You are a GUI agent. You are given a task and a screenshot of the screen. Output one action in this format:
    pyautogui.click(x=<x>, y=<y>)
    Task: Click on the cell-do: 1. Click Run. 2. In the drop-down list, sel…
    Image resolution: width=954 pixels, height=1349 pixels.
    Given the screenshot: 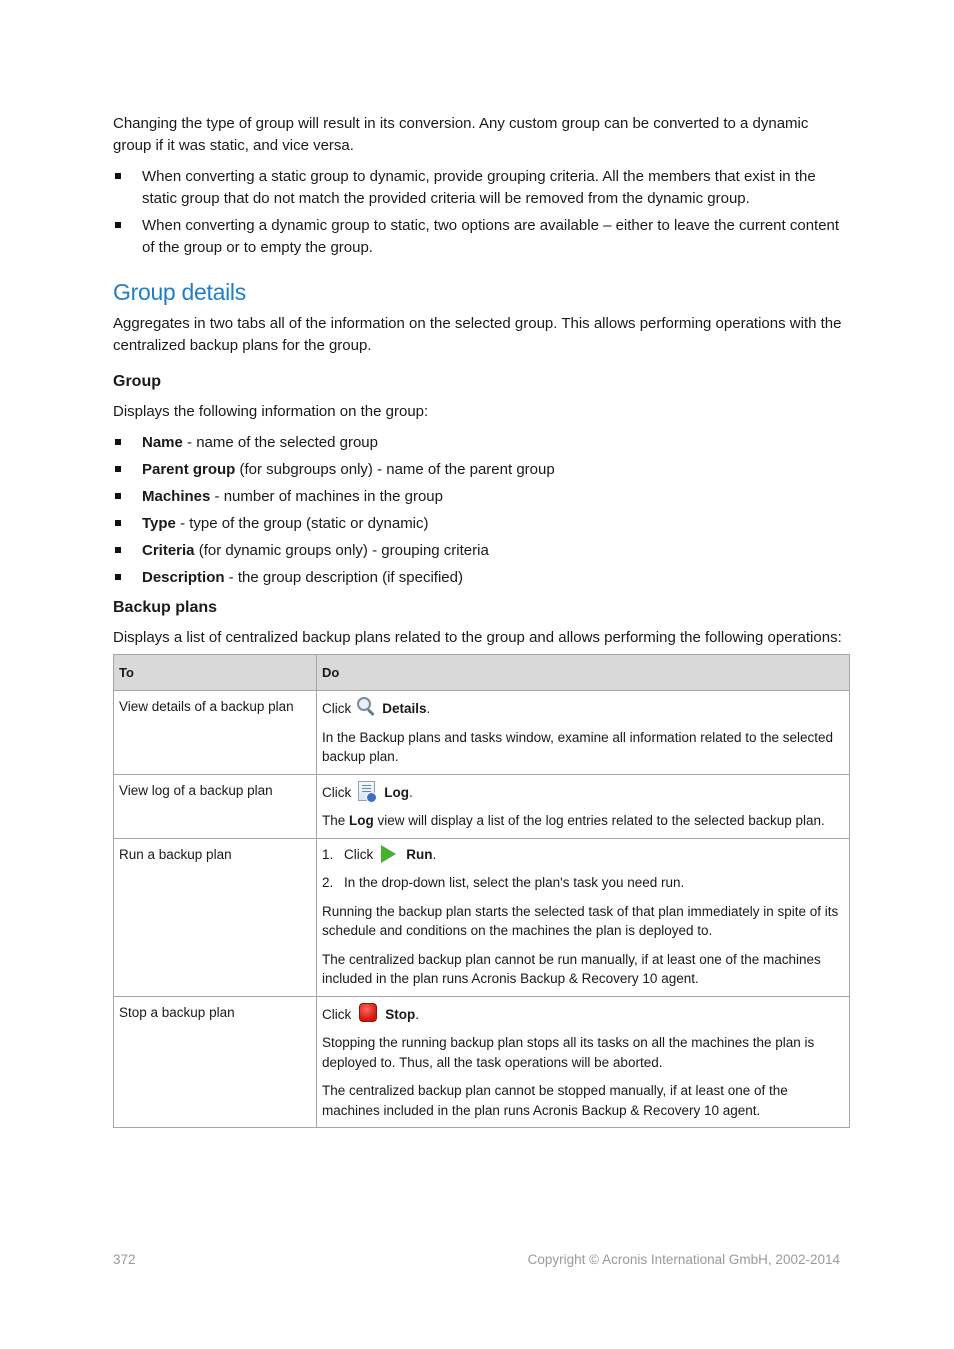 What is the action you would take?
    pyautogui.click(x=583, y=917)
    